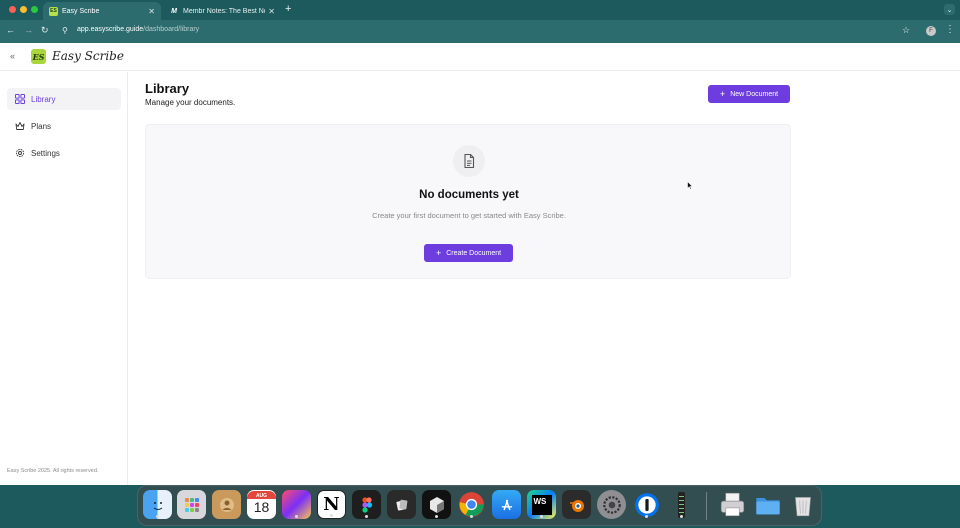 The height and width of the screenshot is (528, 960). What do you see at coordinates (226, 504) in the screenshot?
I see `contacts-icon` at bounding box center [226, 504].